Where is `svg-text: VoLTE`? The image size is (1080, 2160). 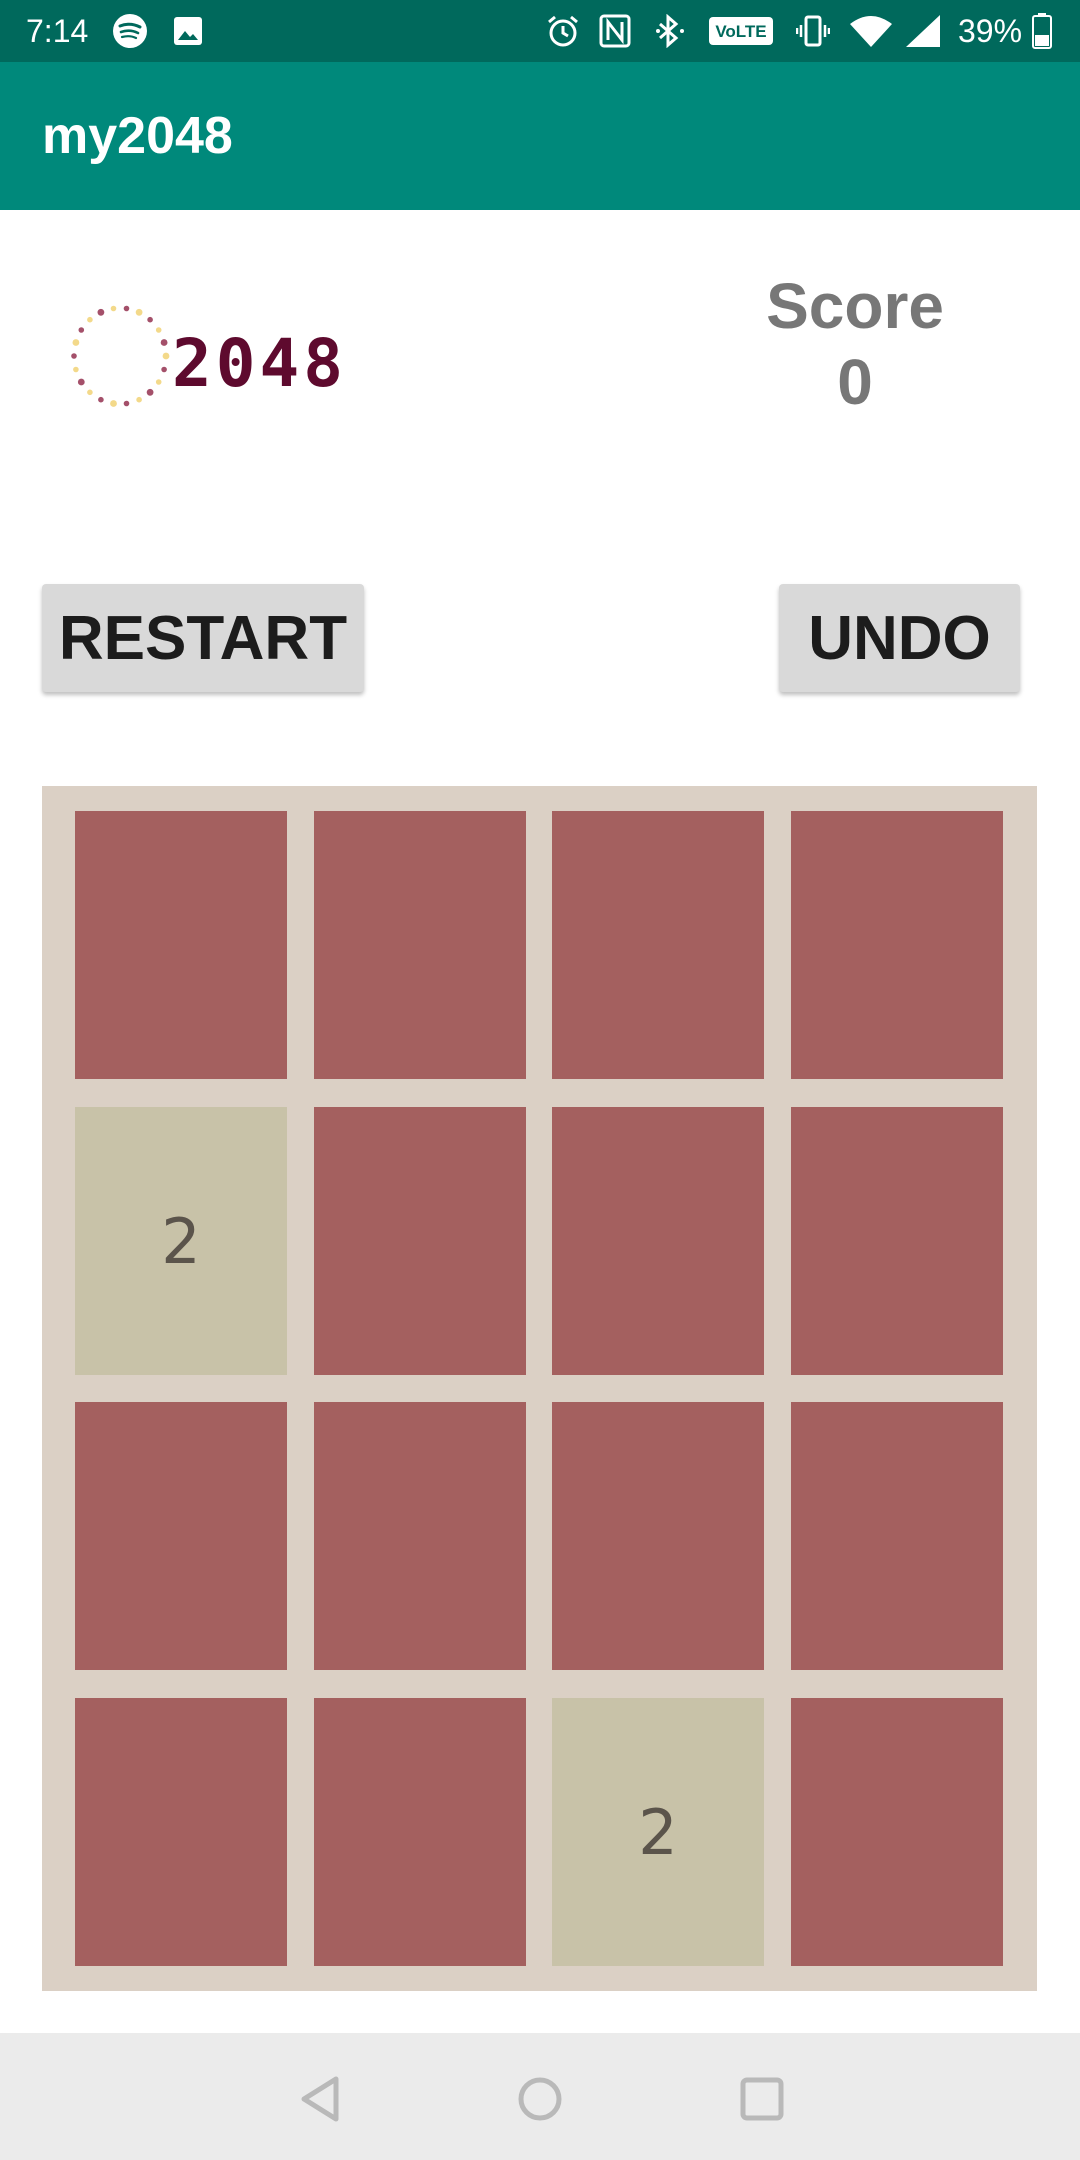
svg-text: VoLTE is located at coordinates (740, 31).